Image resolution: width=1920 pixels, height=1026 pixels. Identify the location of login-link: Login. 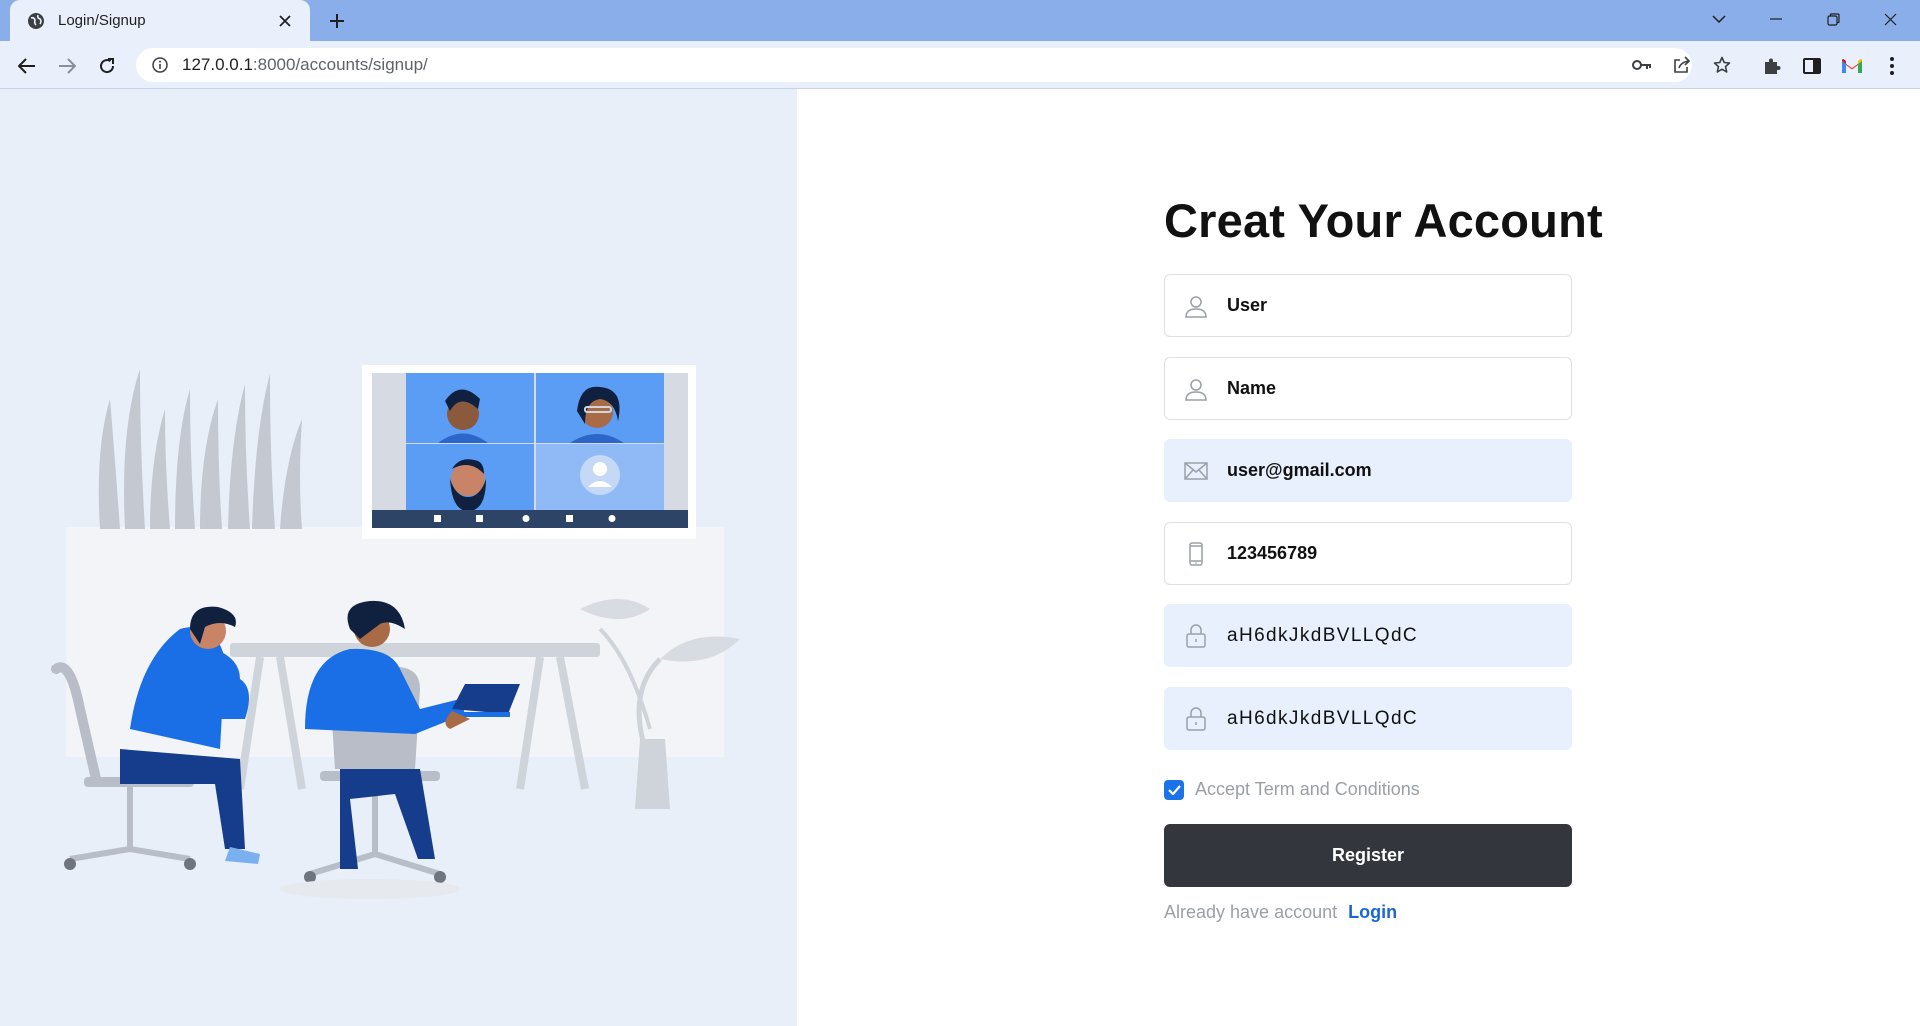
(1372, 912).